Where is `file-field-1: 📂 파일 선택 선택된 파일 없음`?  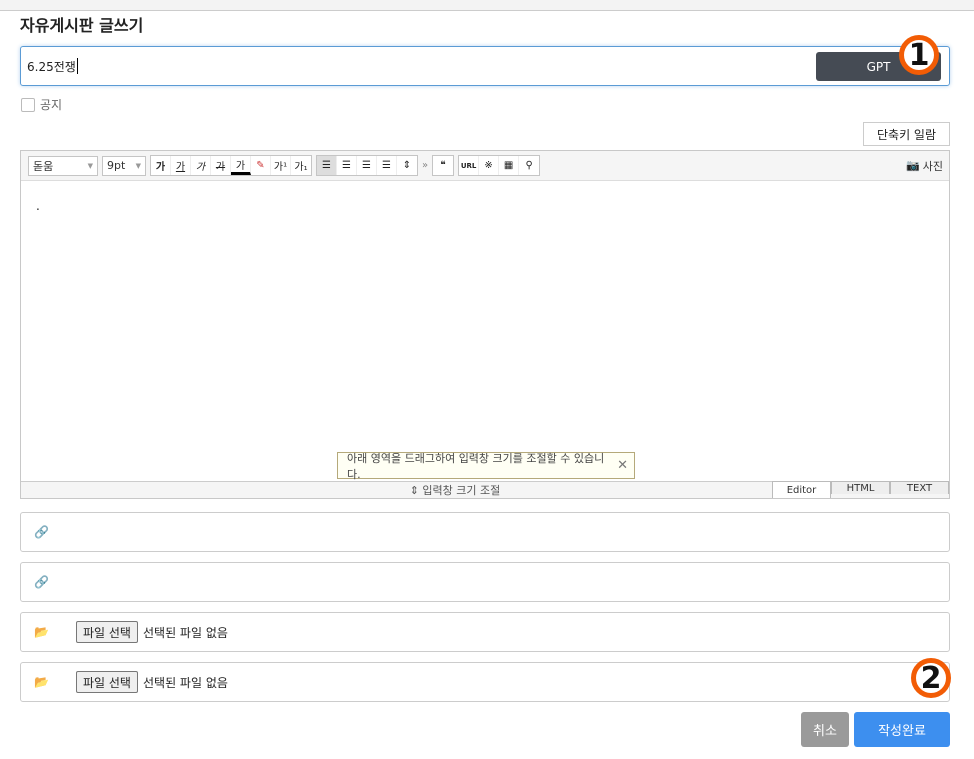 file-field-1: 📂 파일 선택 선택된 파일 없음 is located at coordinates (485, 632).